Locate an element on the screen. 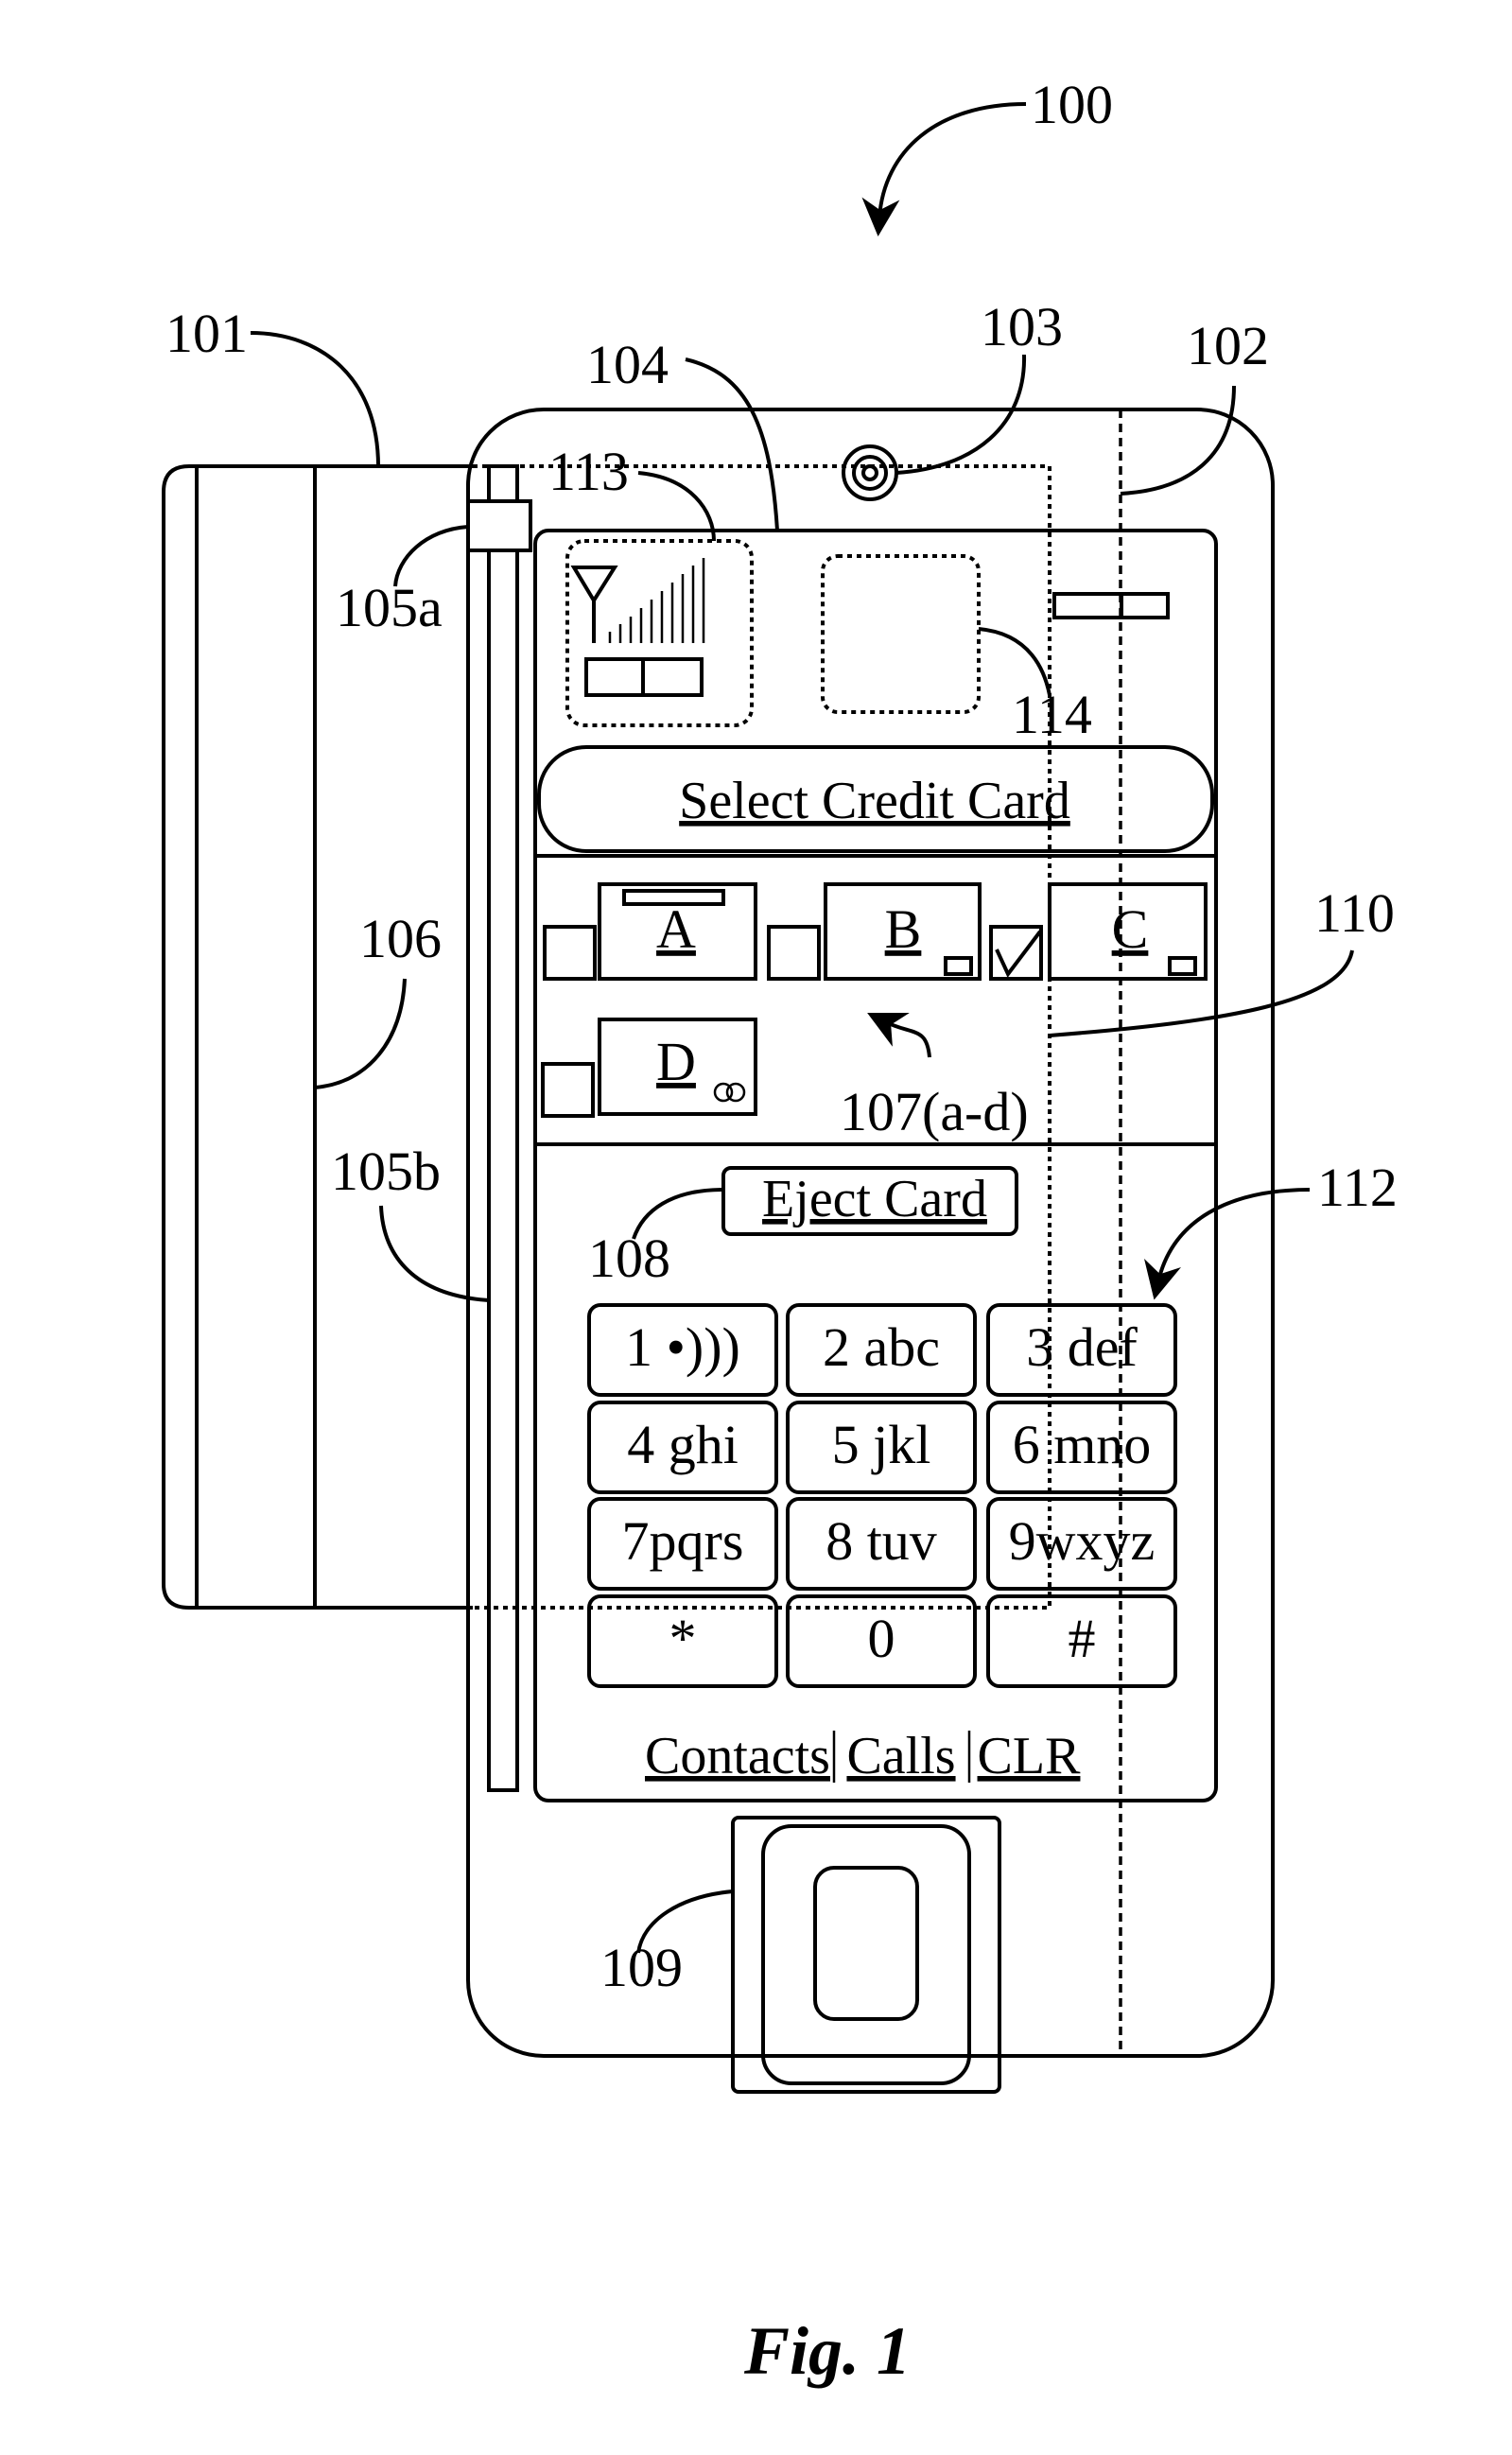 This screenshot has width=1512, height=2455. card-option-d: D is located at coordinates (649, 1068).